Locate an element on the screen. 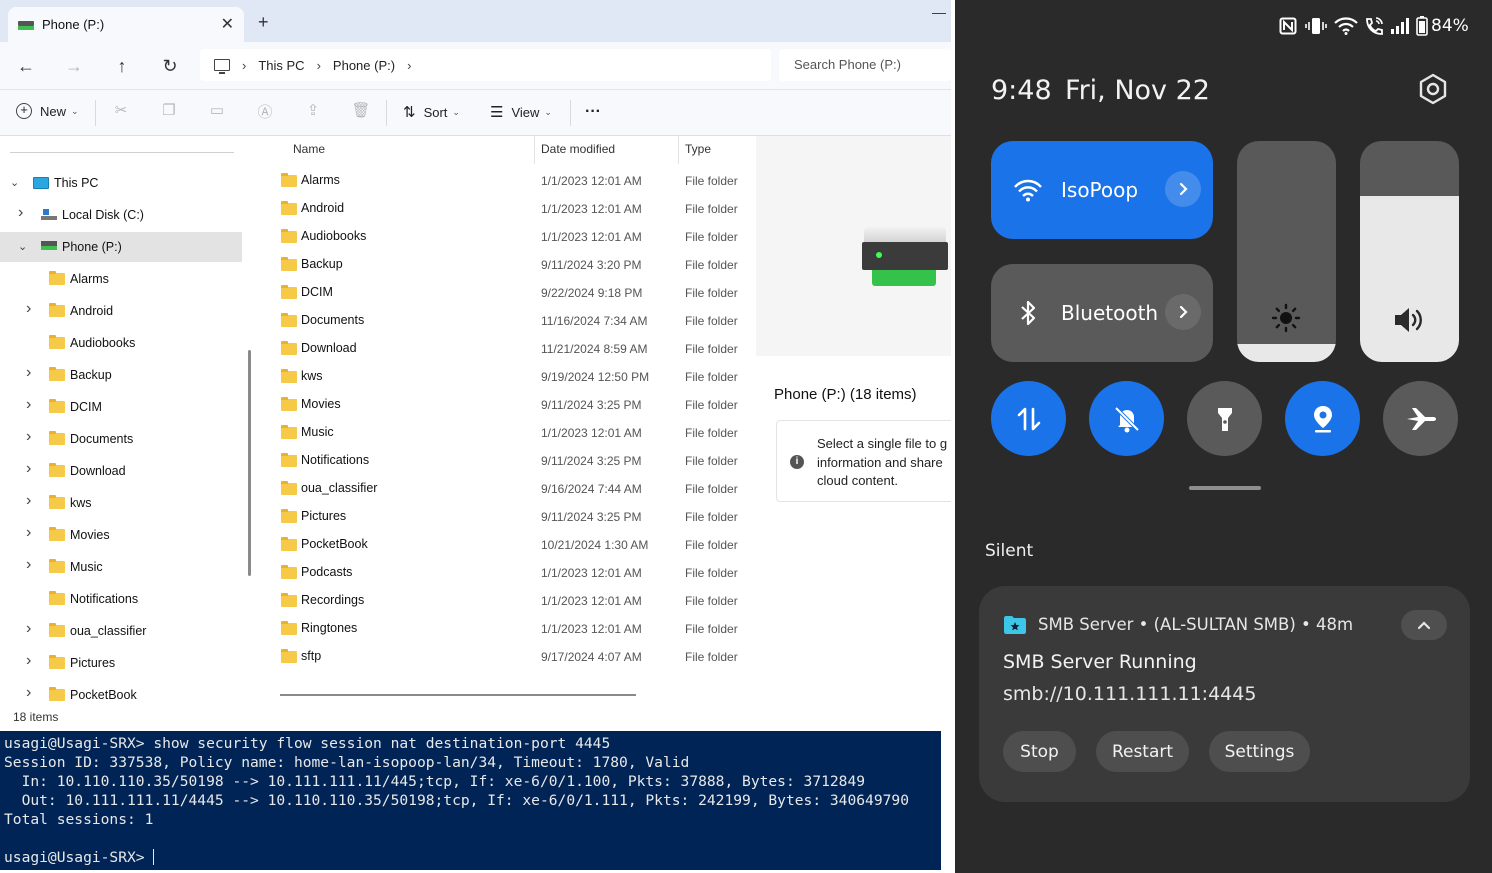 The width and height of the screenshot is (1492, 873). file-row: Recordings 1/1/2023 12:01 AM File folder is located at coordinates (507, 600).